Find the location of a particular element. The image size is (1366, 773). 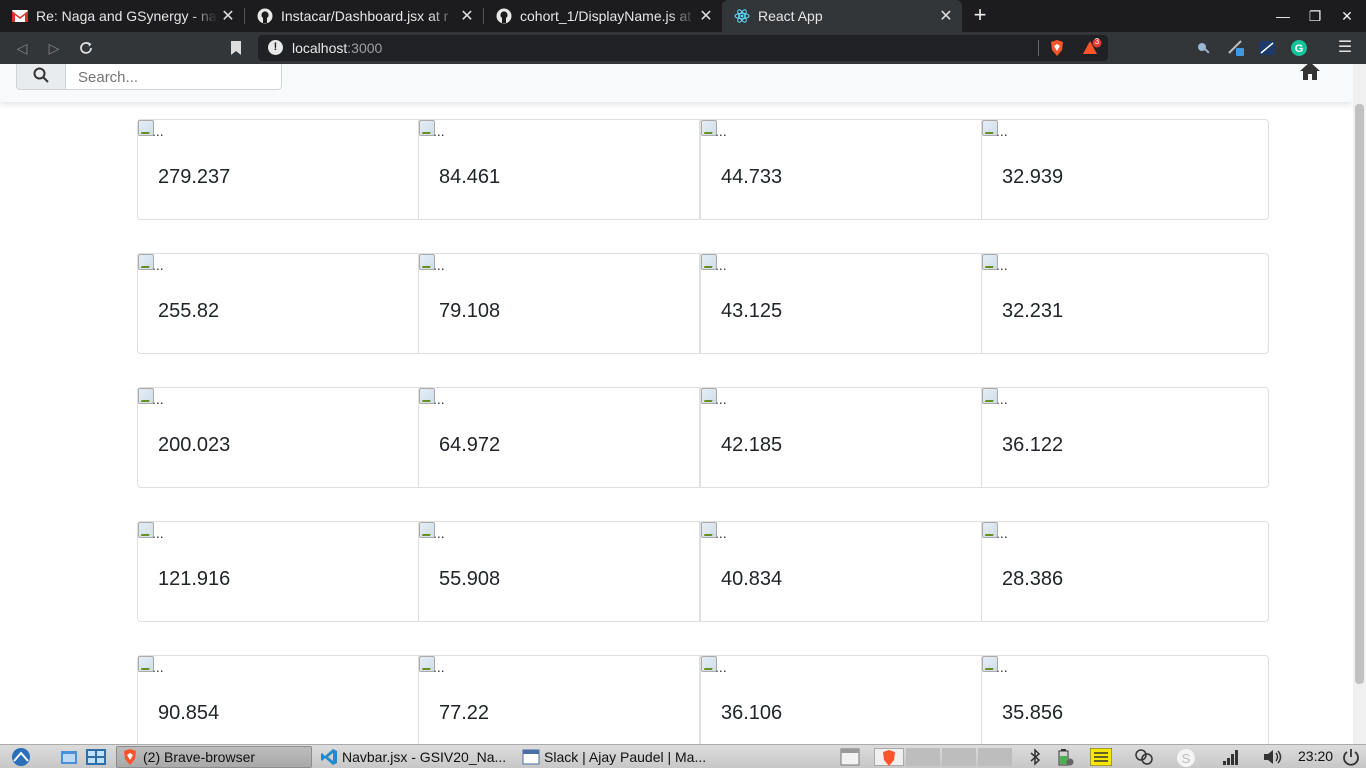

data-card: ... 279.237 is located at coordinates (278, 169).